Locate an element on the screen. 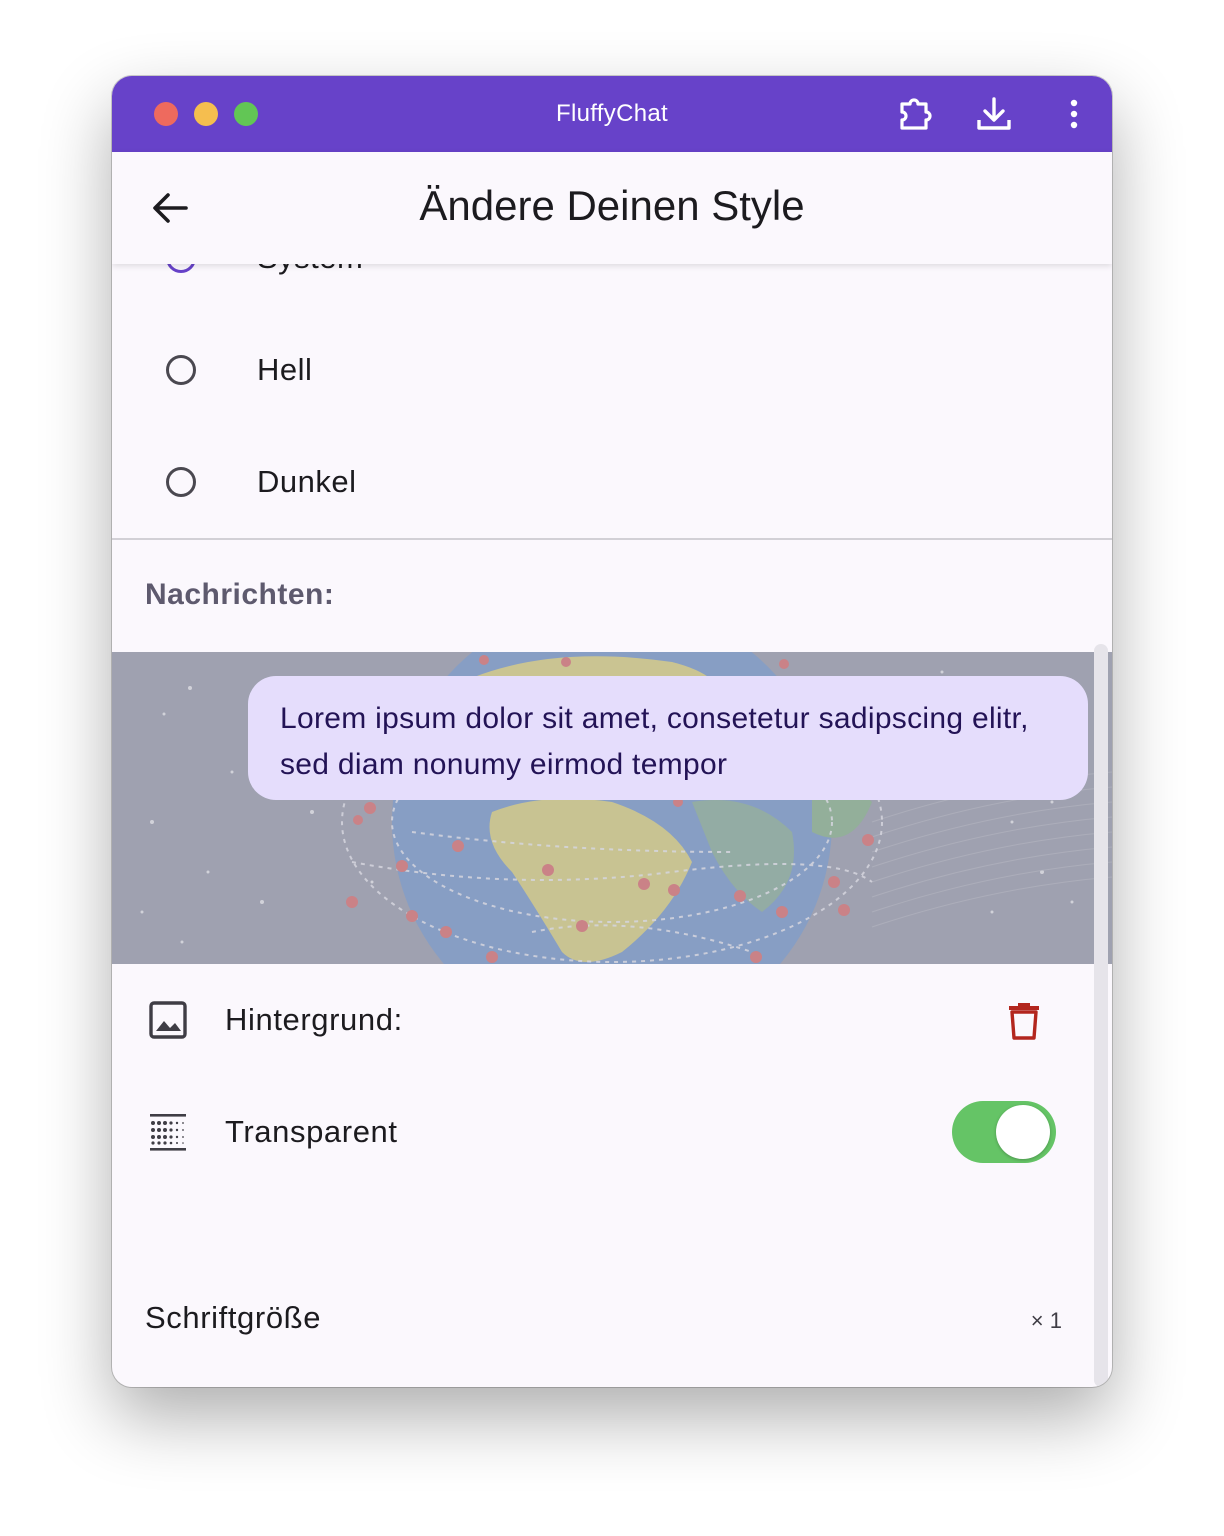 The height and width of the screenshot is (1536, 1224). font-size-label: Schriftgröße is located at coordinates (233, 1317).